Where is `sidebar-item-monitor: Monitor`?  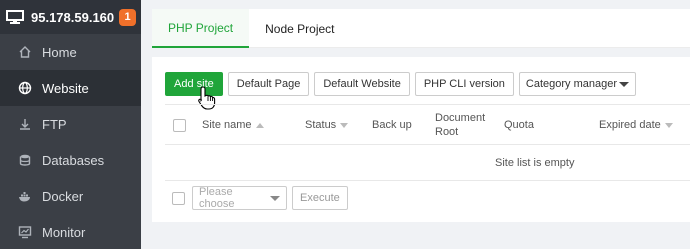
sidebar-item-monitor: Monitor is located at coordinates (70, 231).